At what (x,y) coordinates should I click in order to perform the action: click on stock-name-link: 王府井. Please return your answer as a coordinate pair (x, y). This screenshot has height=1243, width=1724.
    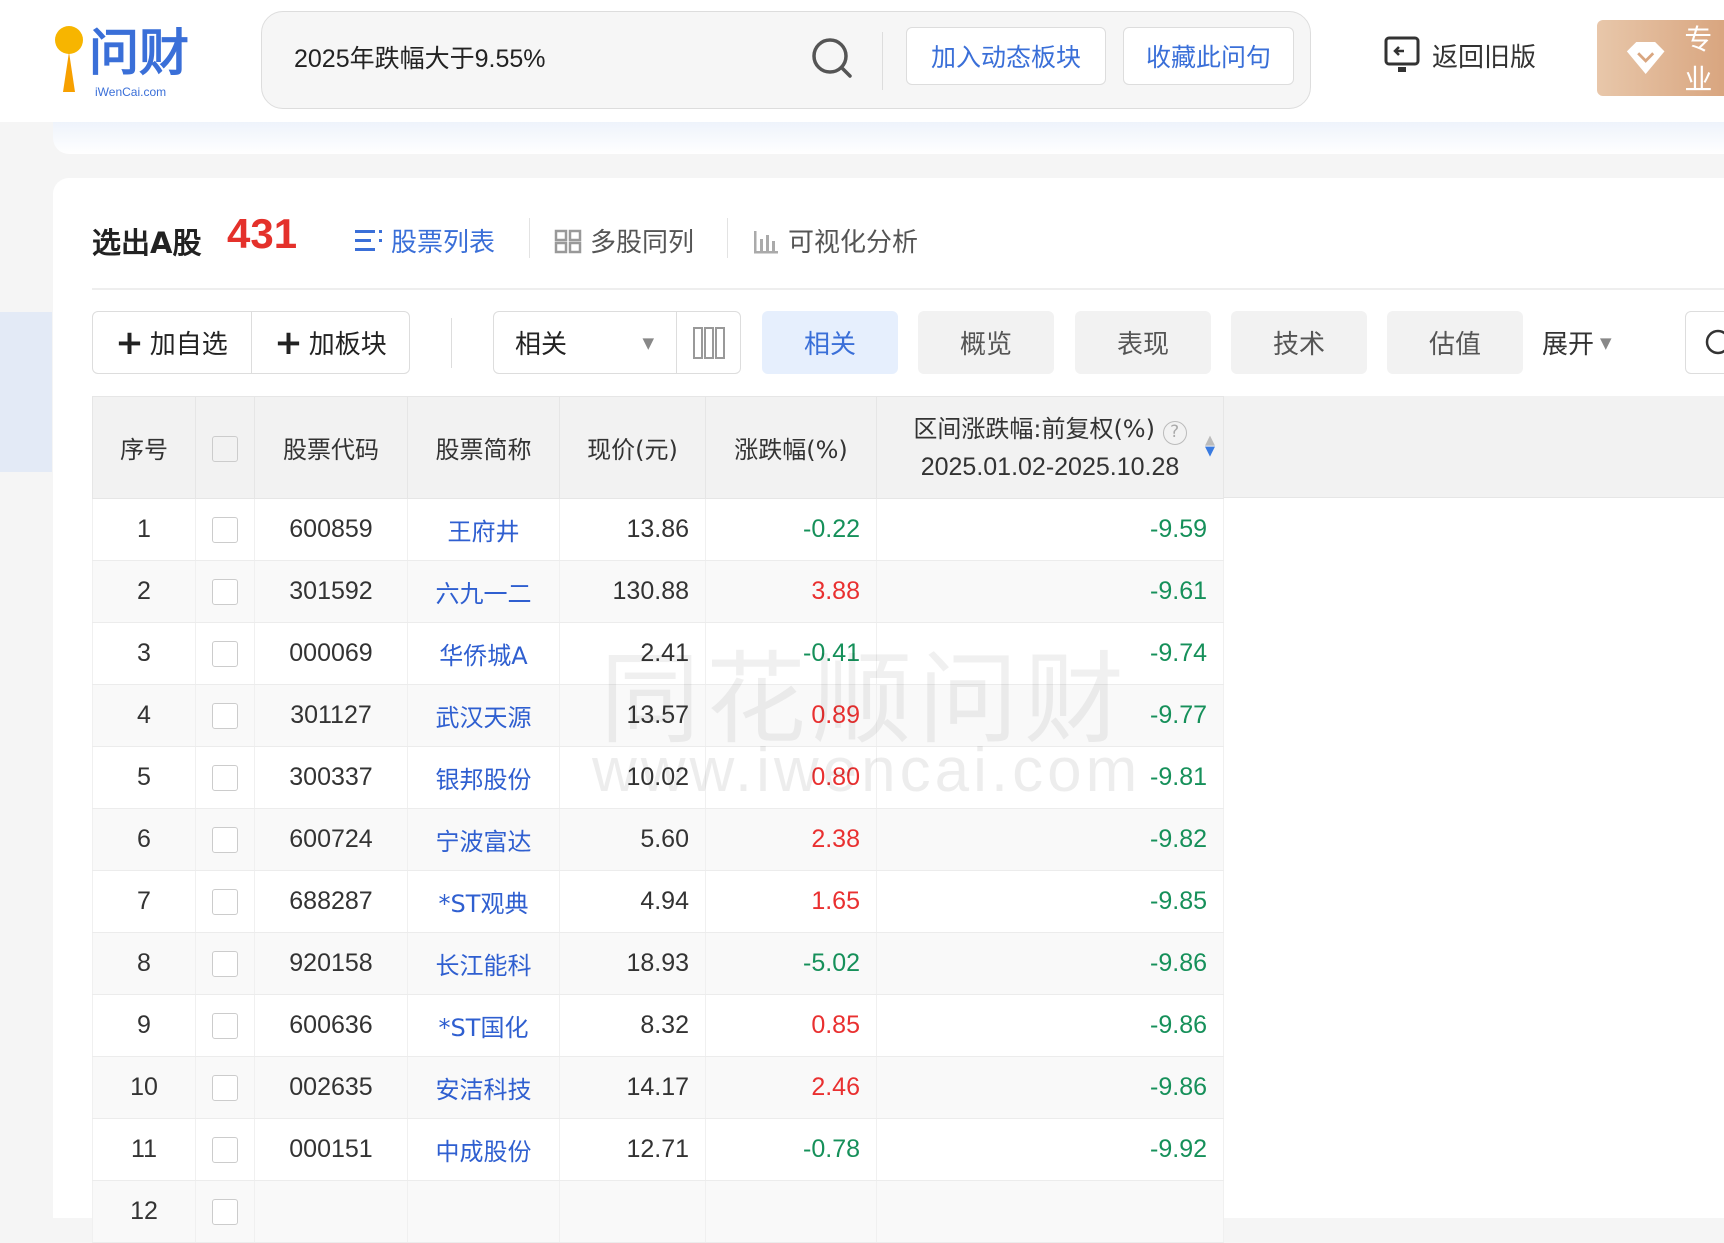
    Looking at the image, I should click on (483, 529).